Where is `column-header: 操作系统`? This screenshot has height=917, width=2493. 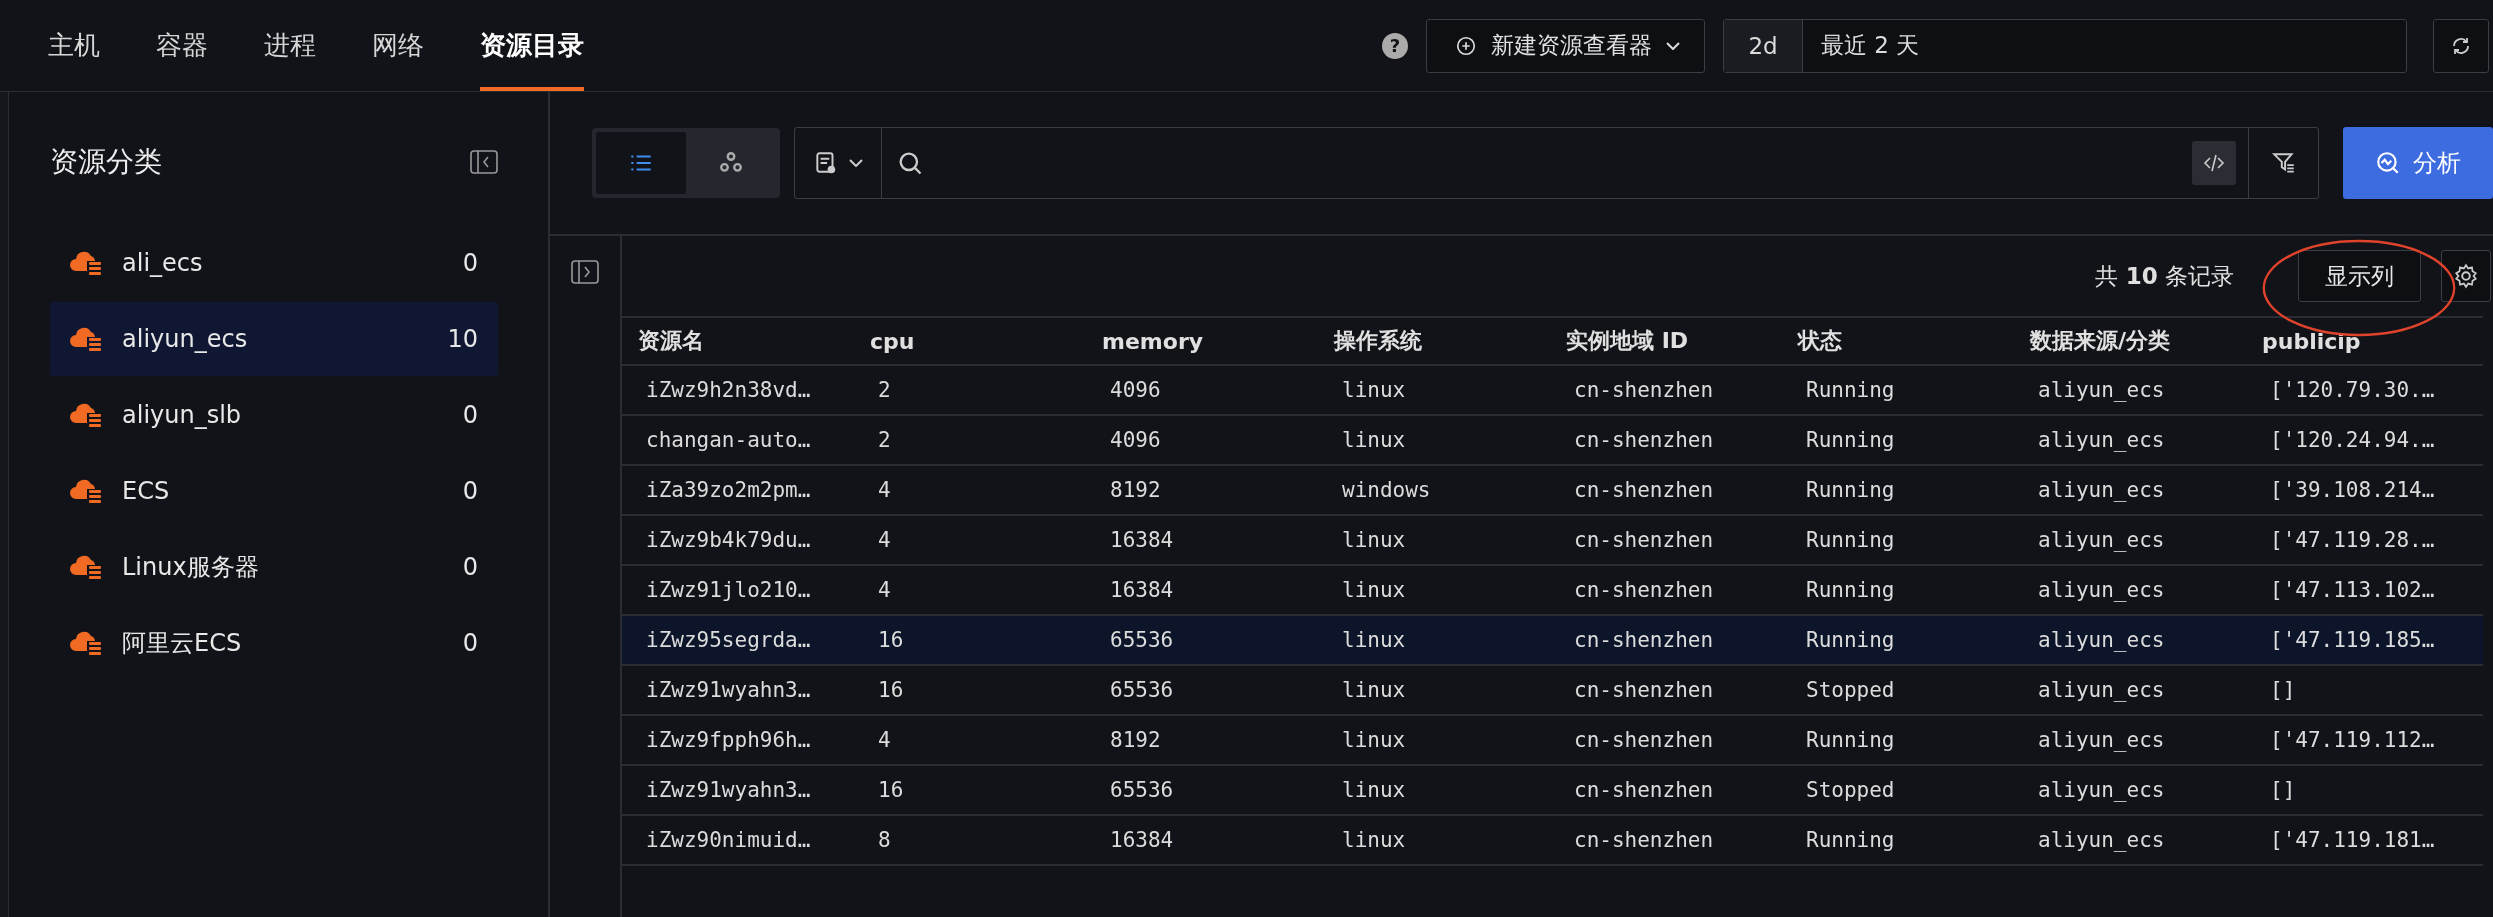 column-header: 操作系统 is located at coordinates (1377, 341).